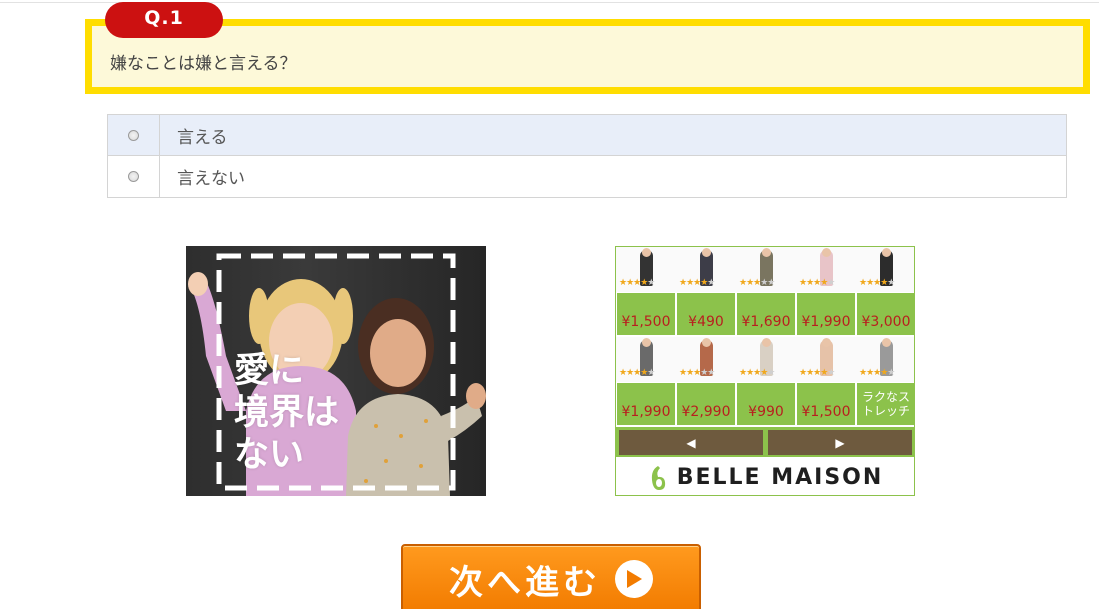 The image size is (1099, 609). What do you see at coordinates (885, 404) in the screenshot?
I see `product-price: ラクなストレッチ` at bounding box center [885, 404].